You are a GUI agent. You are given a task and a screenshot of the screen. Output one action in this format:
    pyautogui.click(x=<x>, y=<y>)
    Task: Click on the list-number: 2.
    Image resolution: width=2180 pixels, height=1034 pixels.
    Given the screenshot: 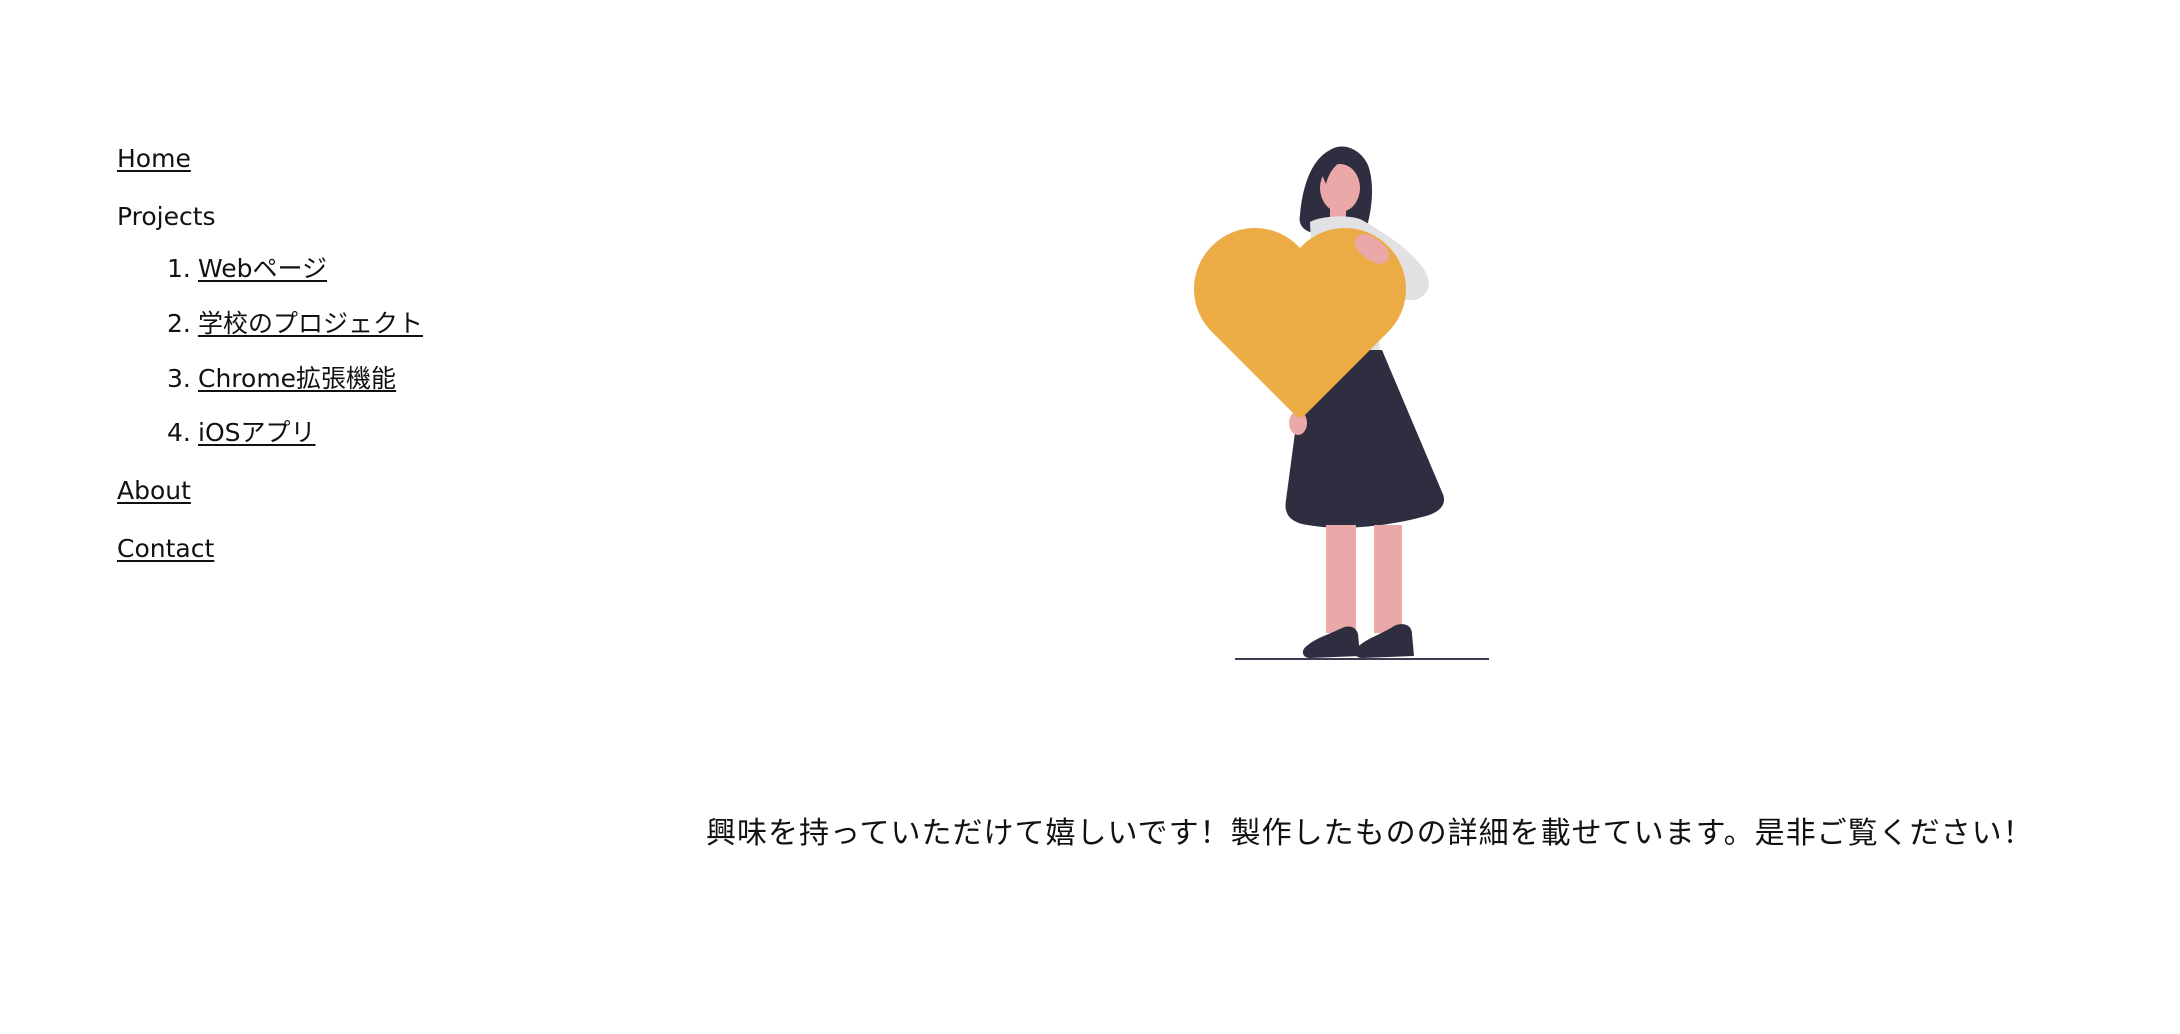 What is the action you would take?
    pyautogui.click(x=179, y=323)
    